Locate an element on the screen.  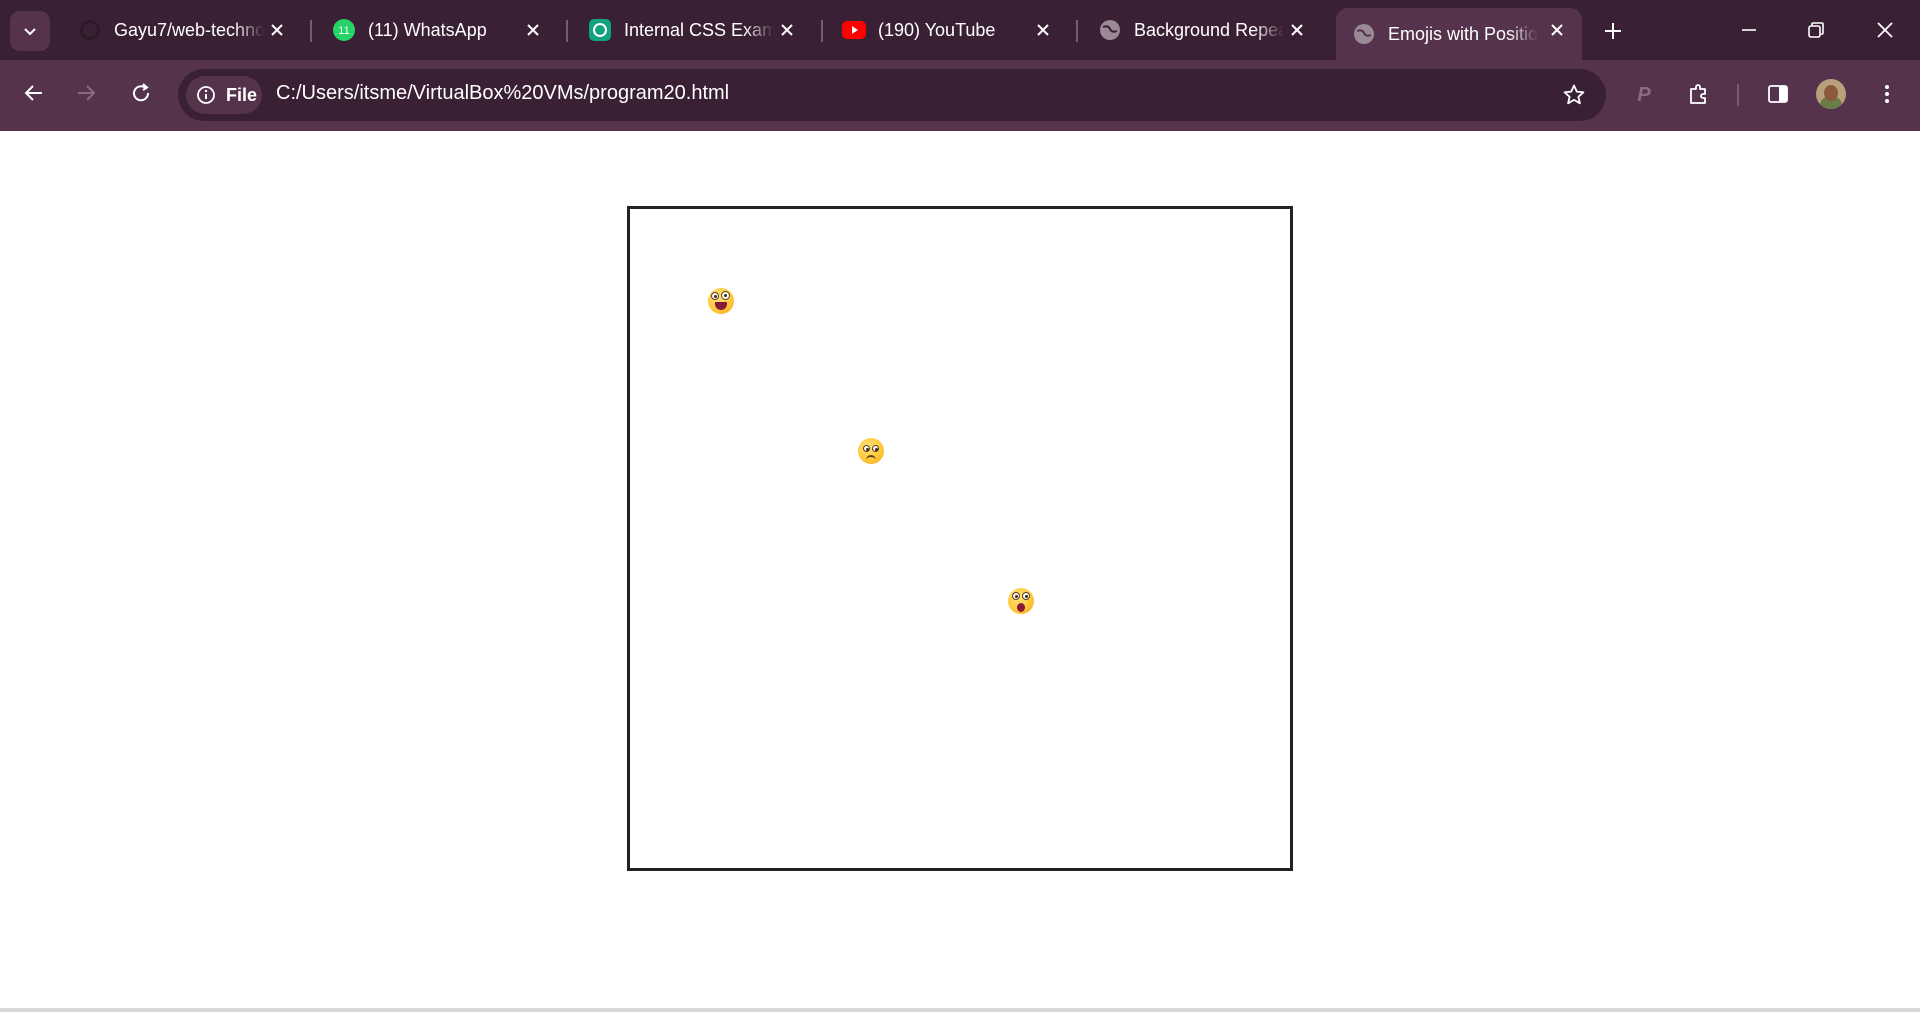
tab-title: Background Repeat is located at coordinates (1209, 29).